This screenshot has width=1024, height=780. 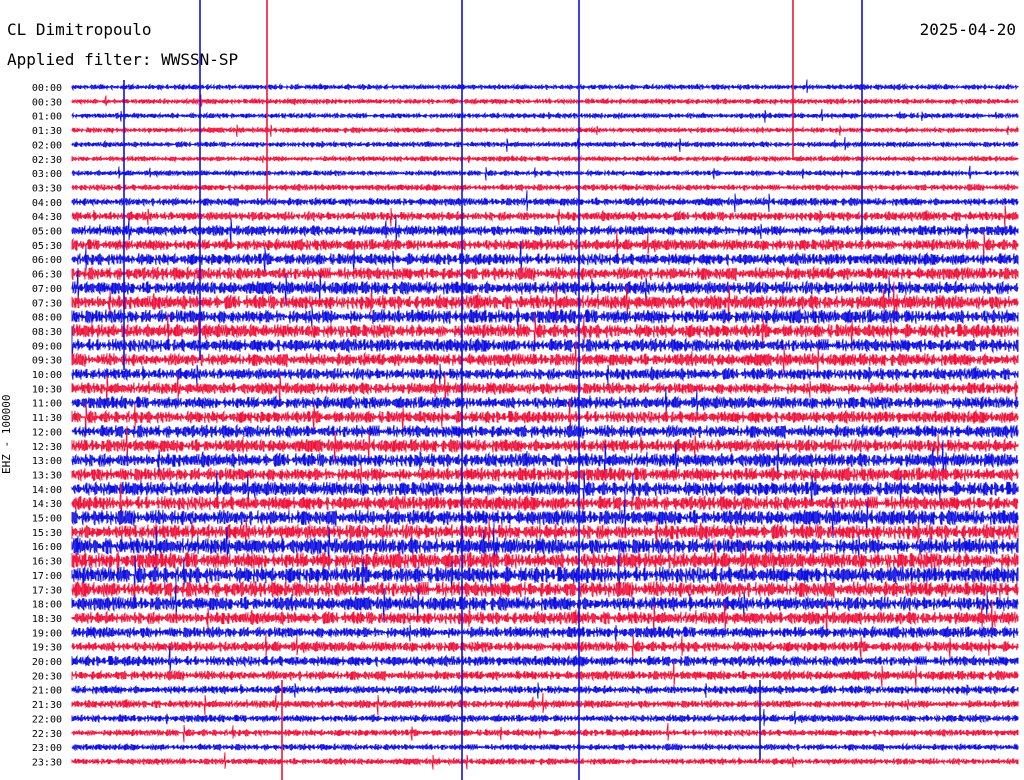 What do you see at coordinates (47, 246) in the screenshot?
I see `row-time-label: 05:30` at bounding box center [47, 246].